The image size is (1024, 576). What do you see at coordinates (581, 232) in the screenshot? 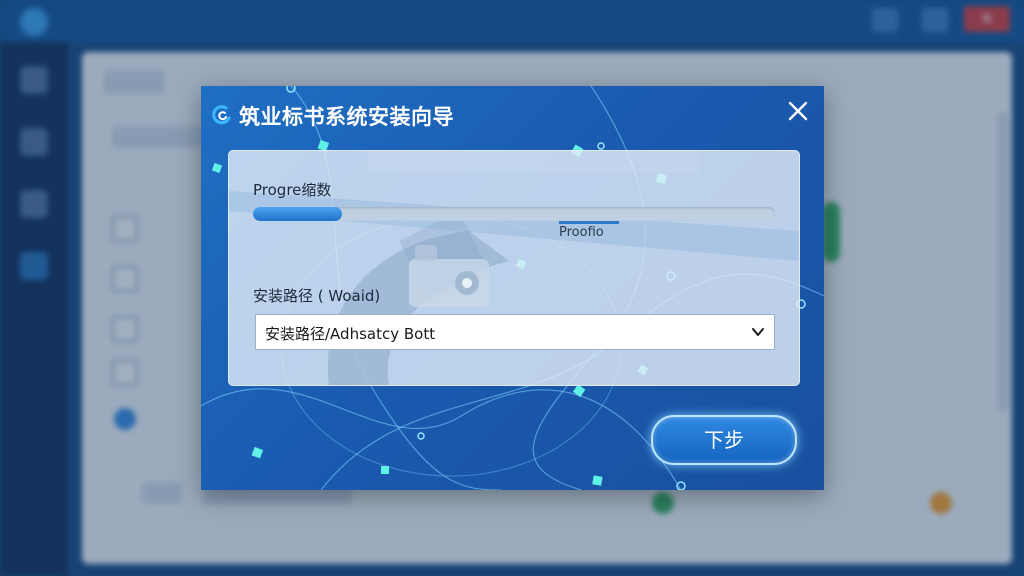
I see `progress-status-text: Proofio` at bounding box center [581, 232].